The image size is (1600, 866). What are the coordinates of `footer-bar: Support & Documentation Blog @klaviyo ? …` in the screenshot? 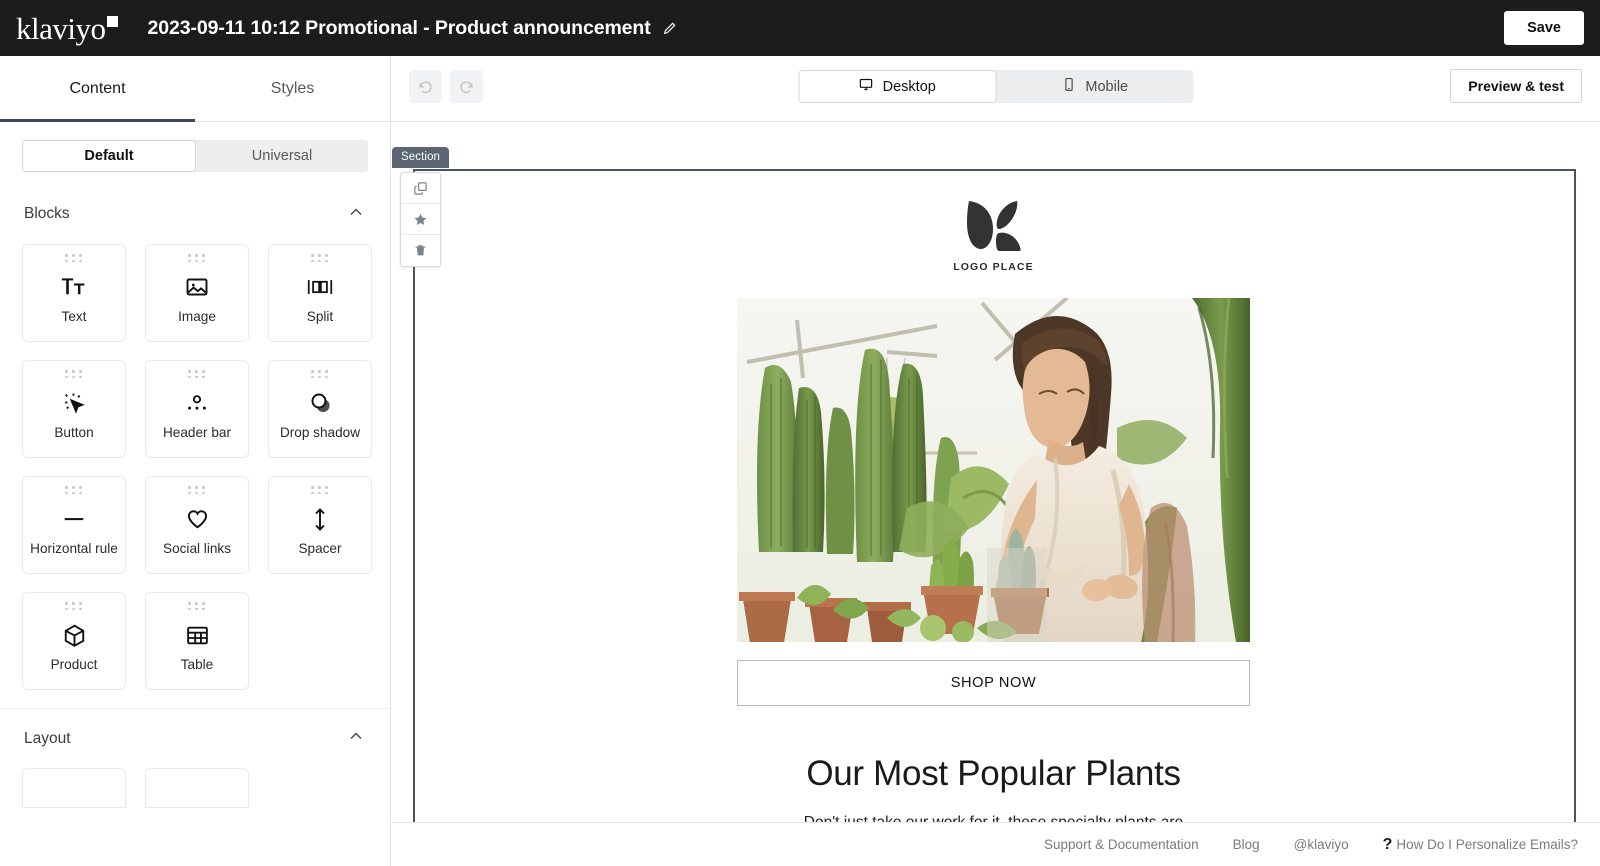 It's located at (995, 844).